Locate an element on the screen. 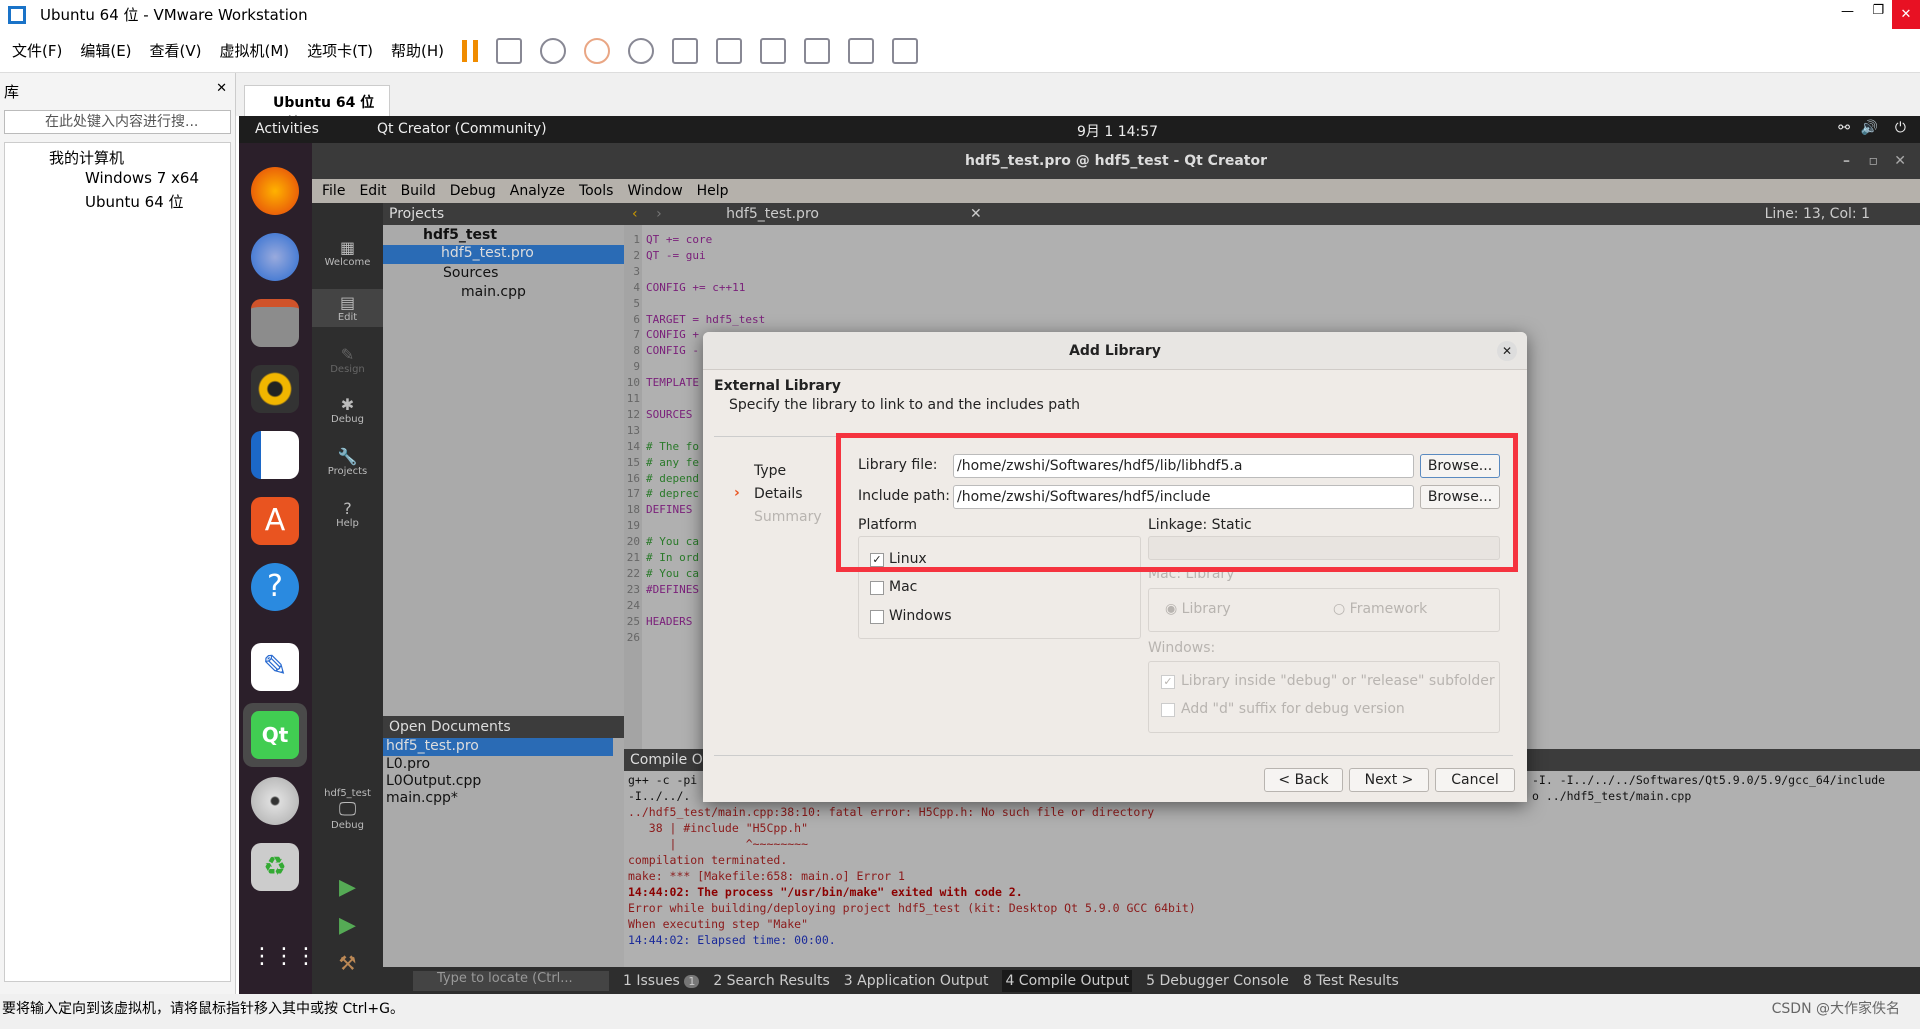 The height and width of the screenshot is (1029, 1920). debug-run-icon: ▶ is located at coordinates (347, 925).